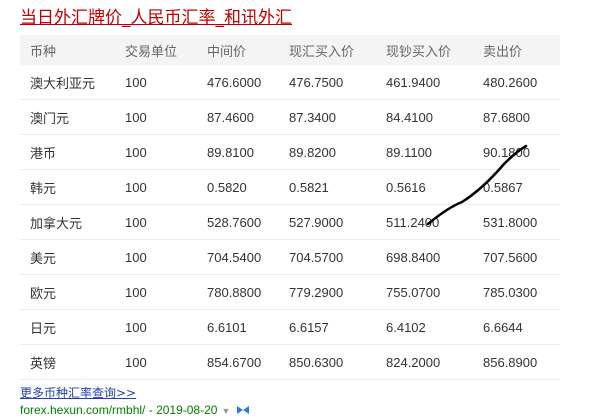 The height and width of the screenshot is (420, 600). I want to click on sell-rate: 480.2600, so click(516, 82).